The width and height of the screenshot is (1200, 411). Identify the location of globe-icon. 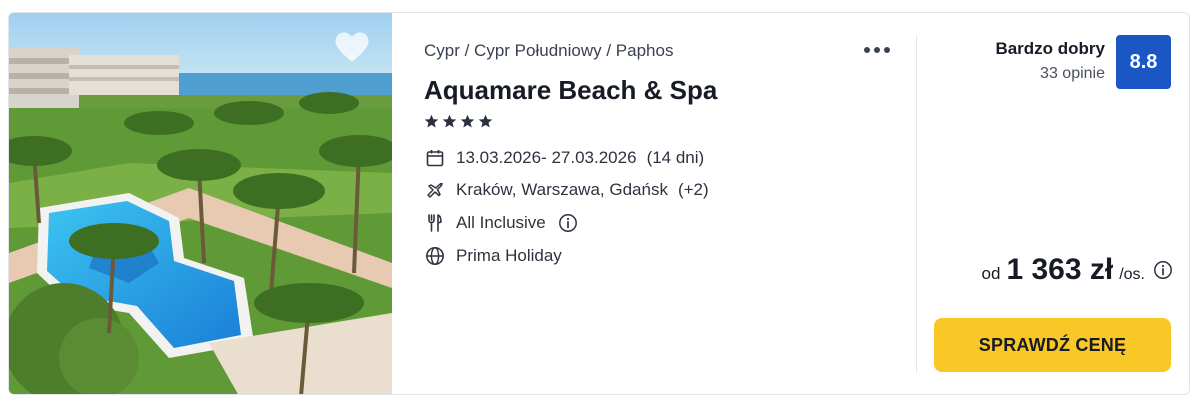
(435, 256).